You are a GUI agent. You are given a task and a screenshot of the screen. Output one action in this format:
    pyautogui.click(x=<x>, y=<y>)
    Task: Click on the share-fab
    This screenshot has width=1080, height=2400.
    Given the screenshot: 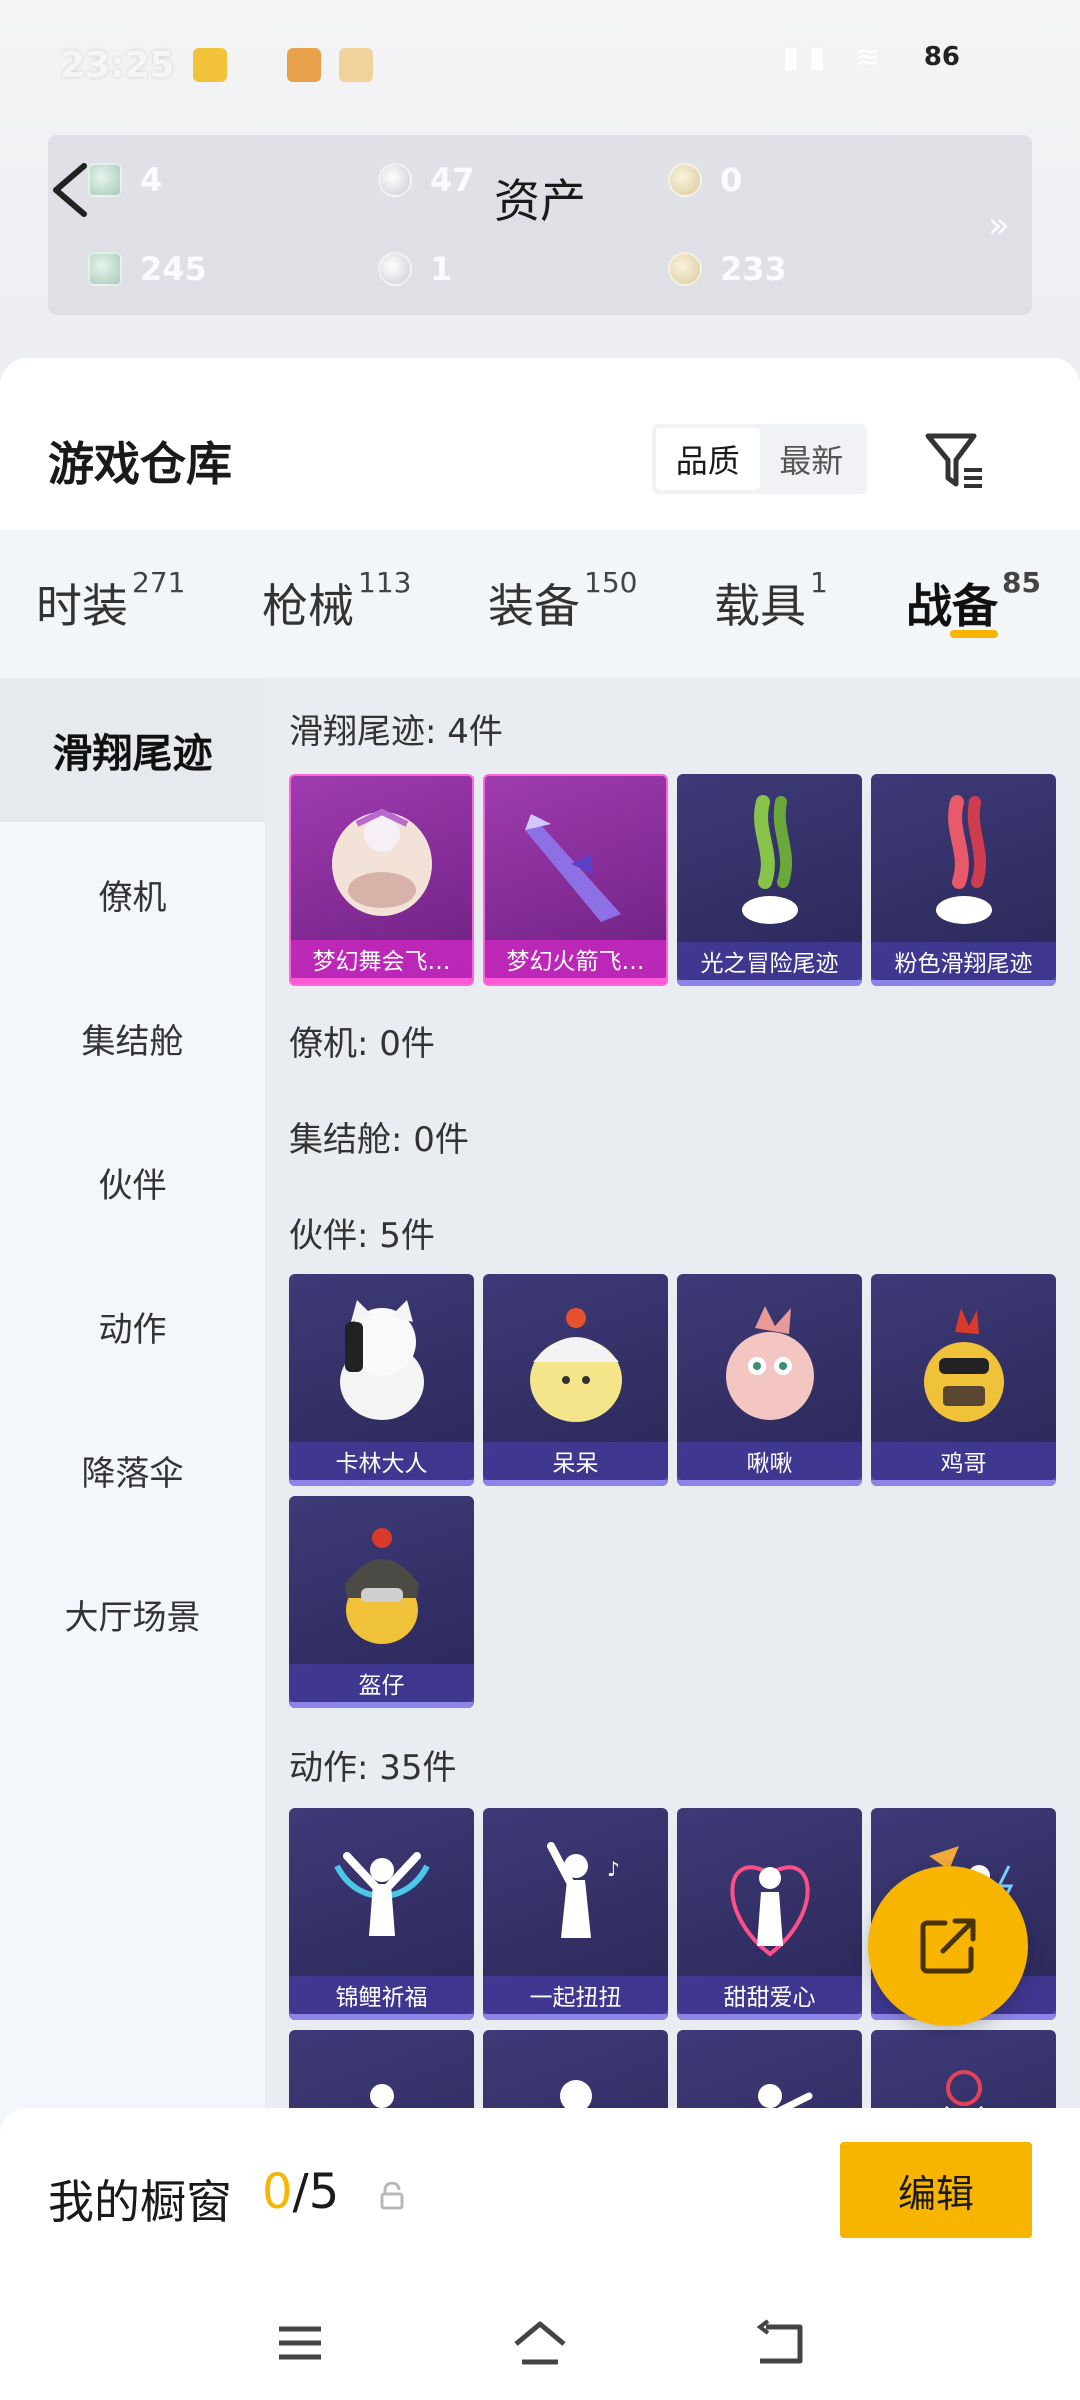 What is the action you would take?
    pyautogui.click(x=948, y=1946)
    